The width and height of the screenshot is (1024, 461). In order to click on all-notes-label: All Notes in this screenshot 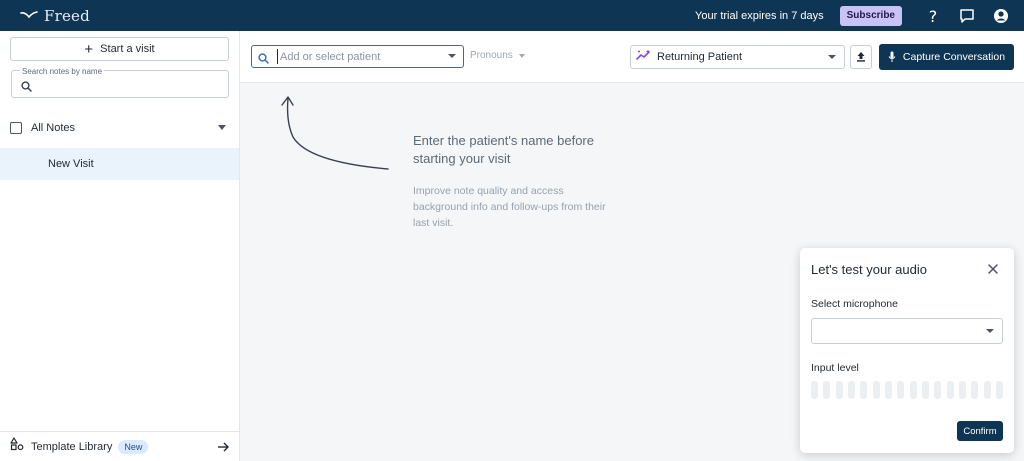, I will do `click(53, 128)`.